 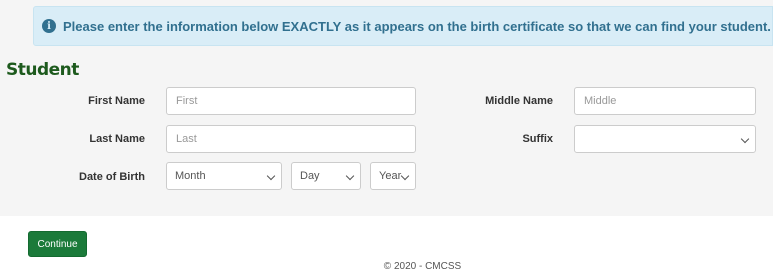 What do you see at coordinates (117, 139) in the screenshot?
I see `last-name-label: Last Name` at bounding box center [117, 139].